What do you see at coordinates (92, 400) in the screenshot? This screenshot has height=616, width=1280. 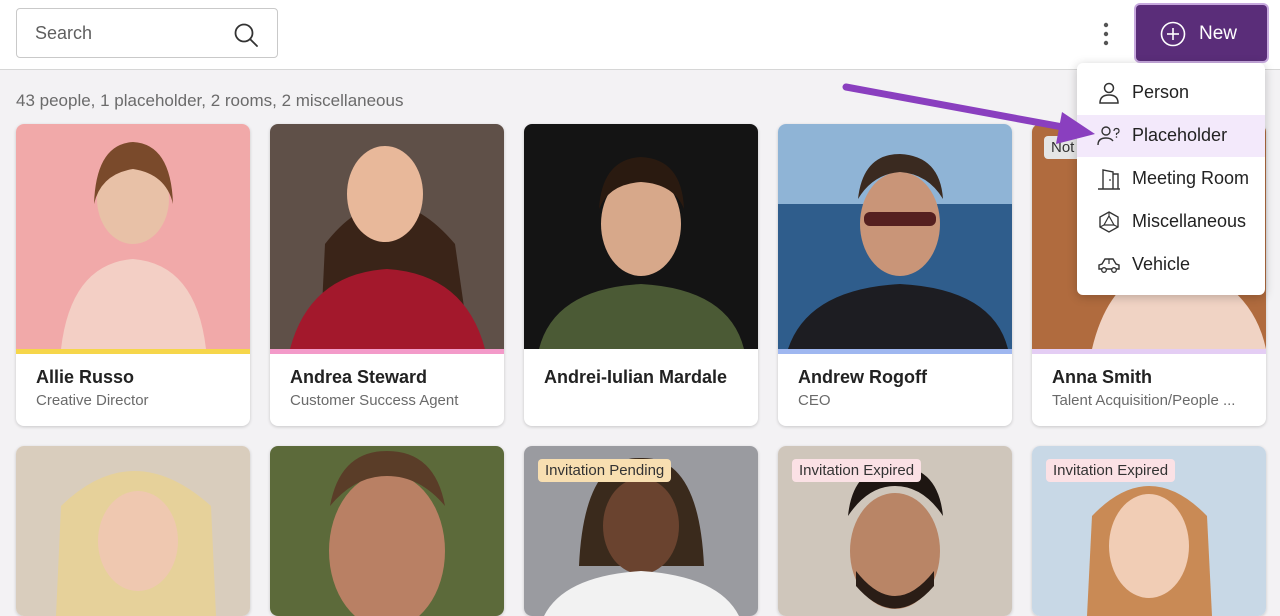 I see `person-role: Creative Director` at bounding box center [92, 400].